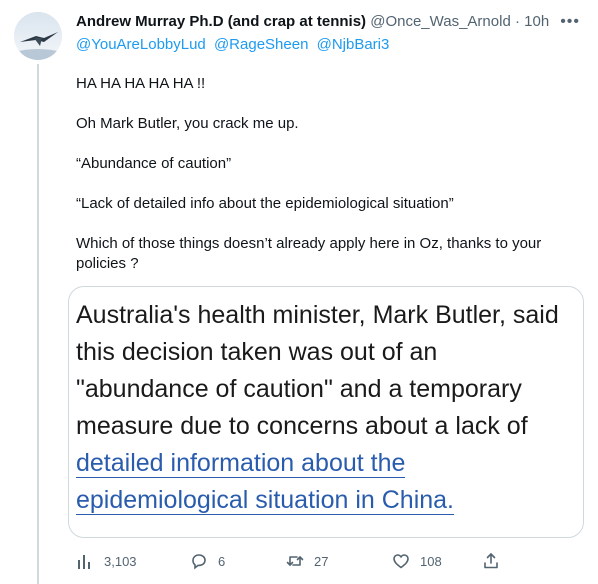 The width and height of the screenshot is (598, 584). I want to click on like-button: 108, so click(417, 561).